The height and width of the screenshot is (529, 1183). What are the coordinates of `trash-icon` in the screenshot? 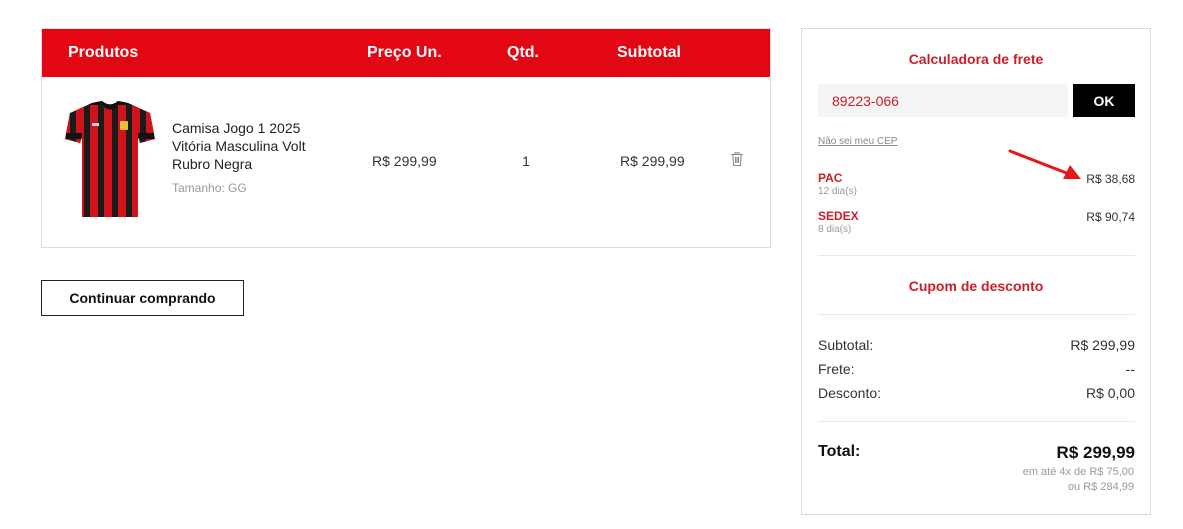 It's located at (737, 159).